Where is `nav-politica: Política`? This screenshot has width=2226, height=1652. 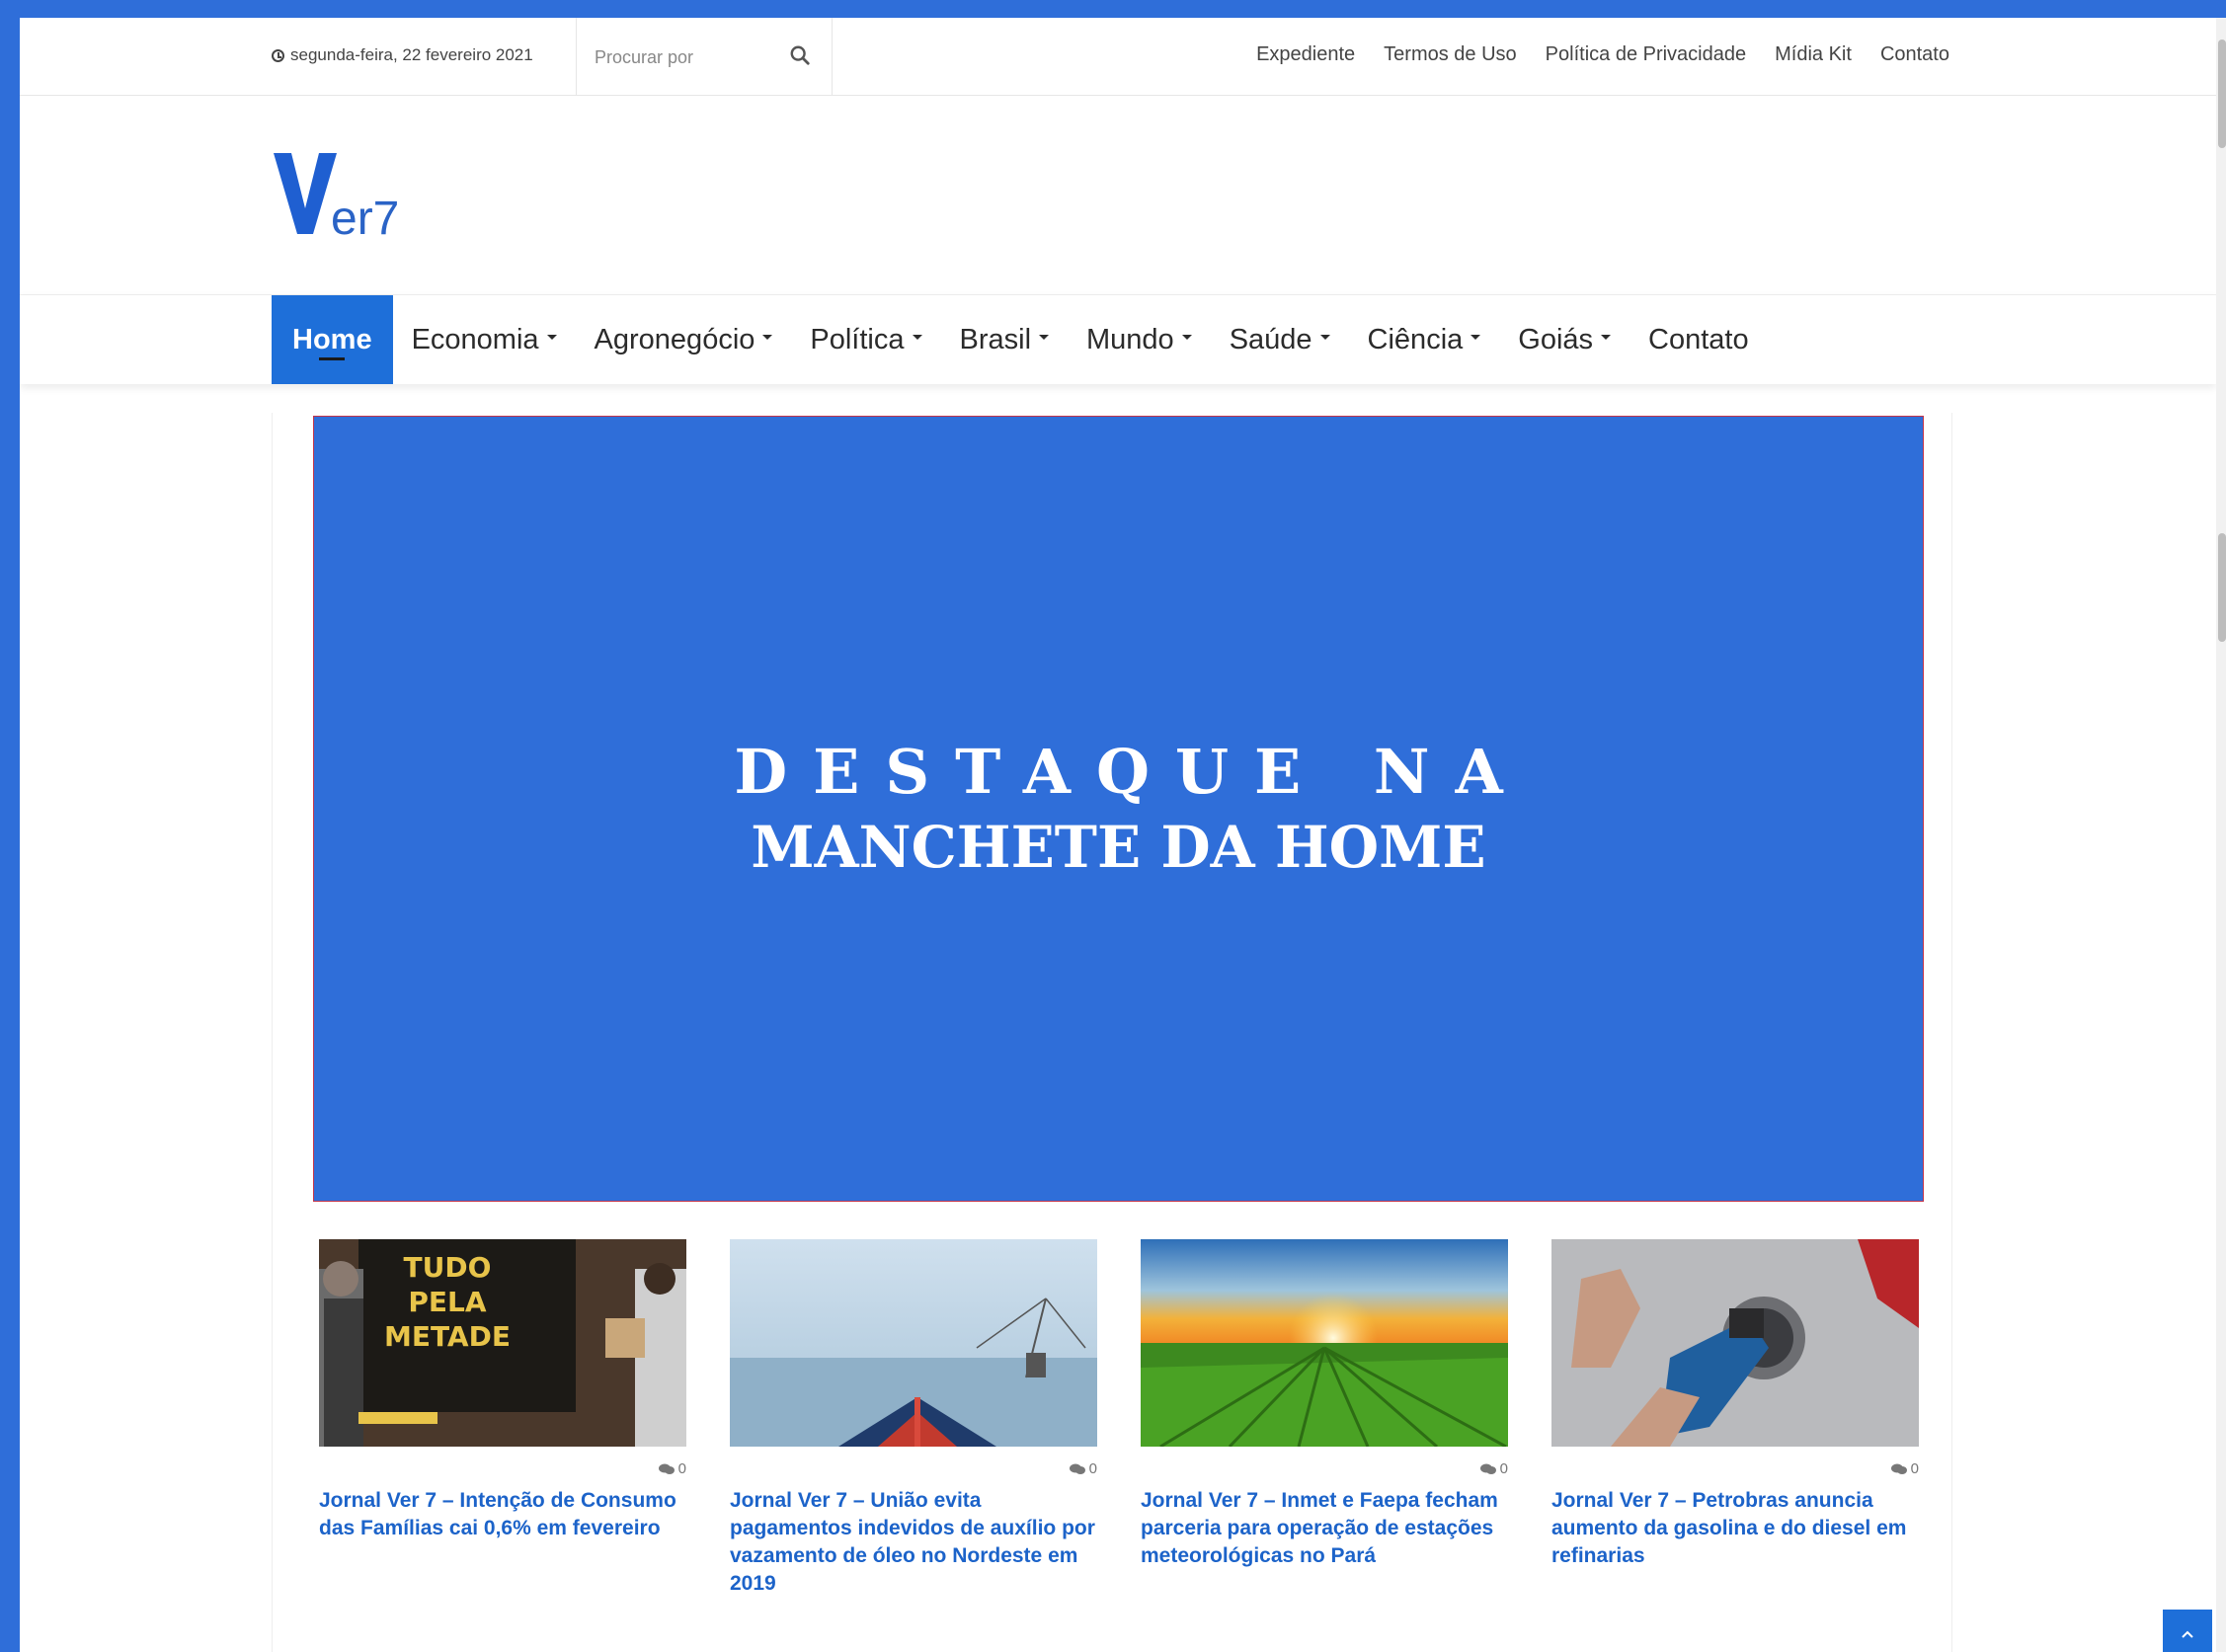
nav-politica: Política is located at coordinates (865, 339).